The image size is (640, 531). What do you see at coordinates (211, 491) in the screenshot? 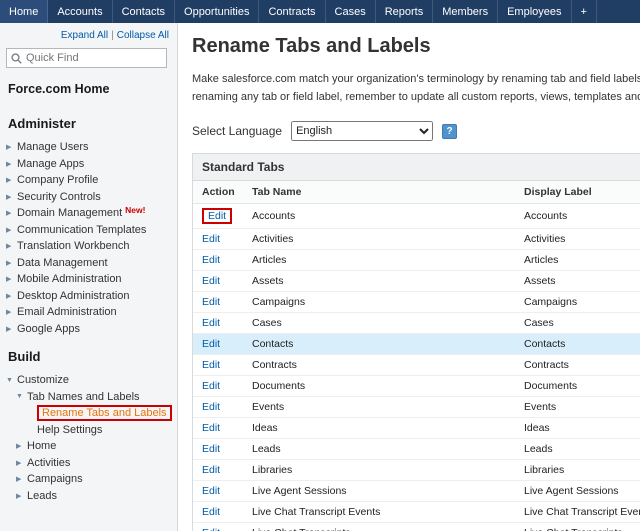
I see `edit-link-live-agent-sessions: Edit` at bounding box center [211, 491].